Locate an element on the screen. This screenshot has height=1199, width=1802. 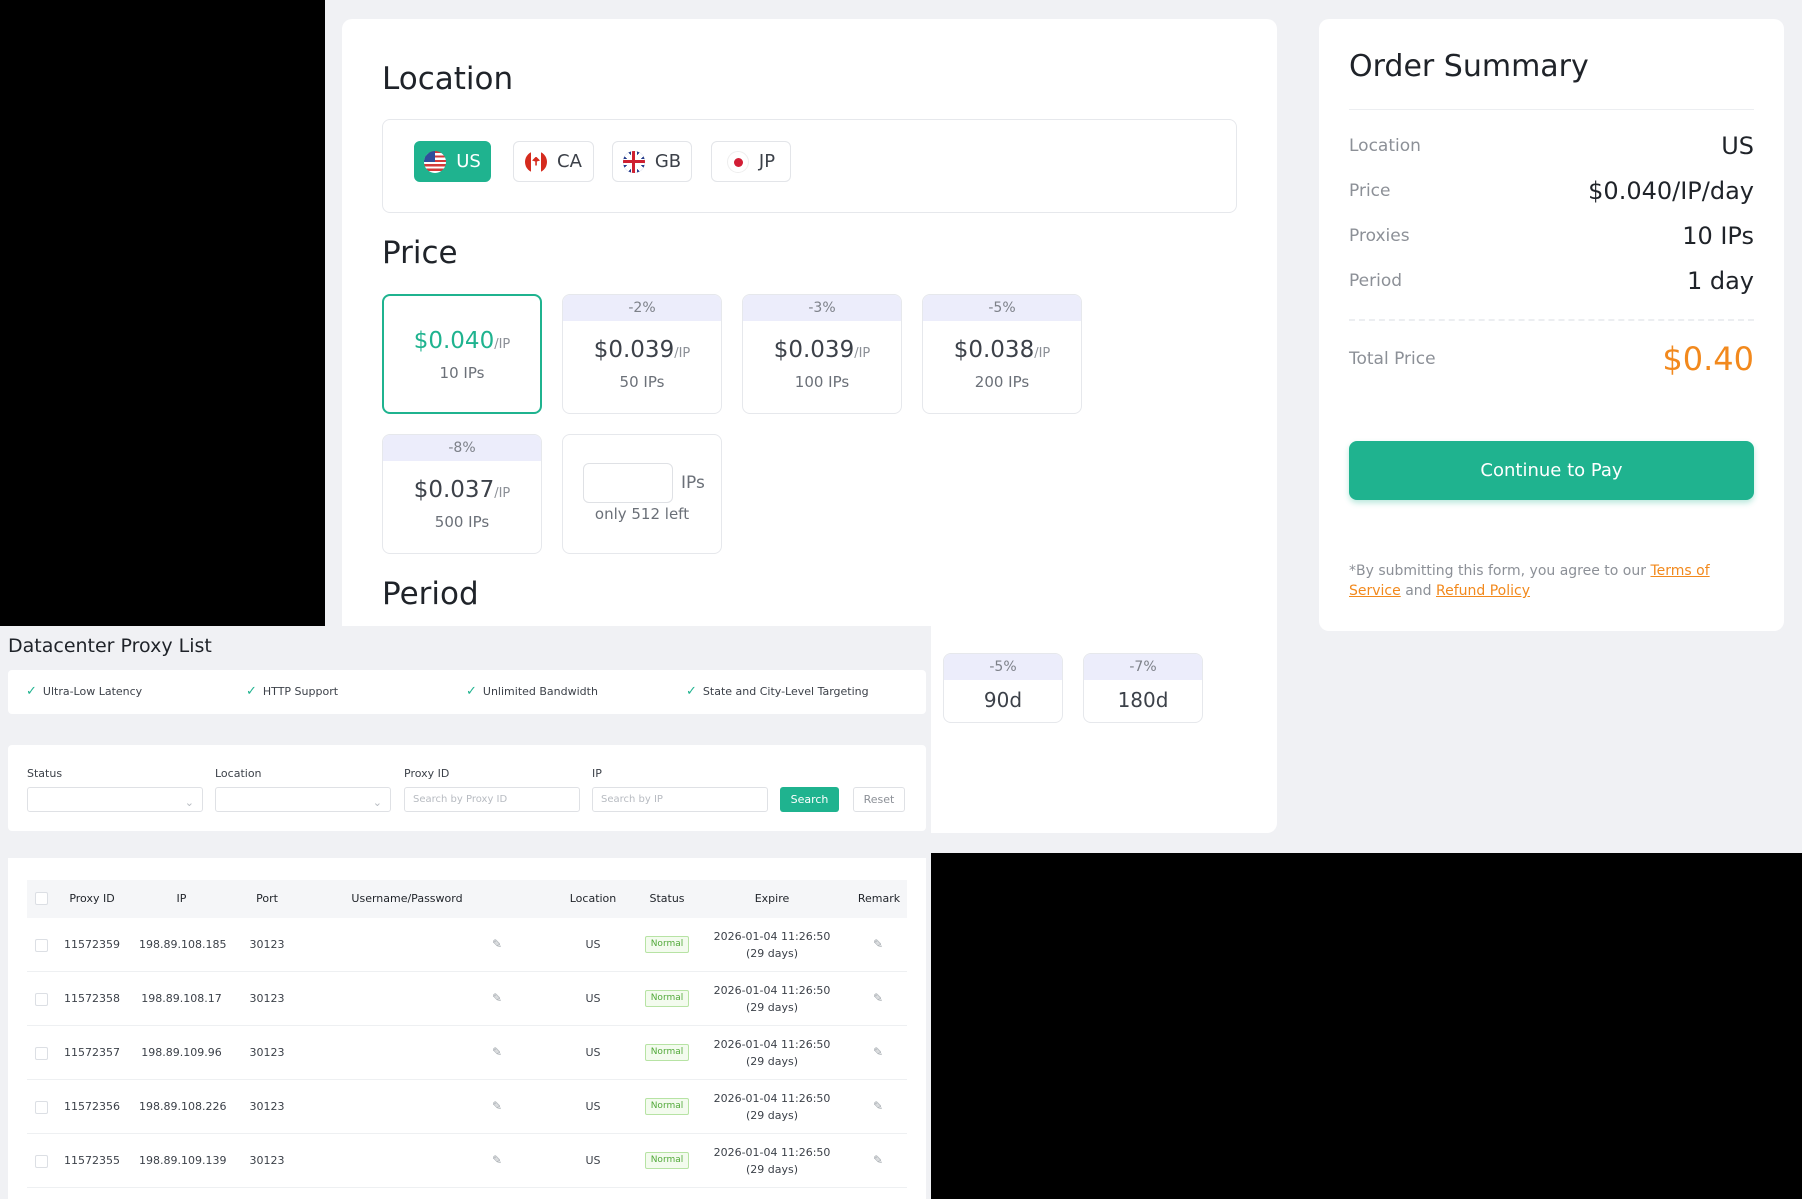
price-tier-100: -3% $0.039/IP 100 IPs is located at coordinates (822, 354).